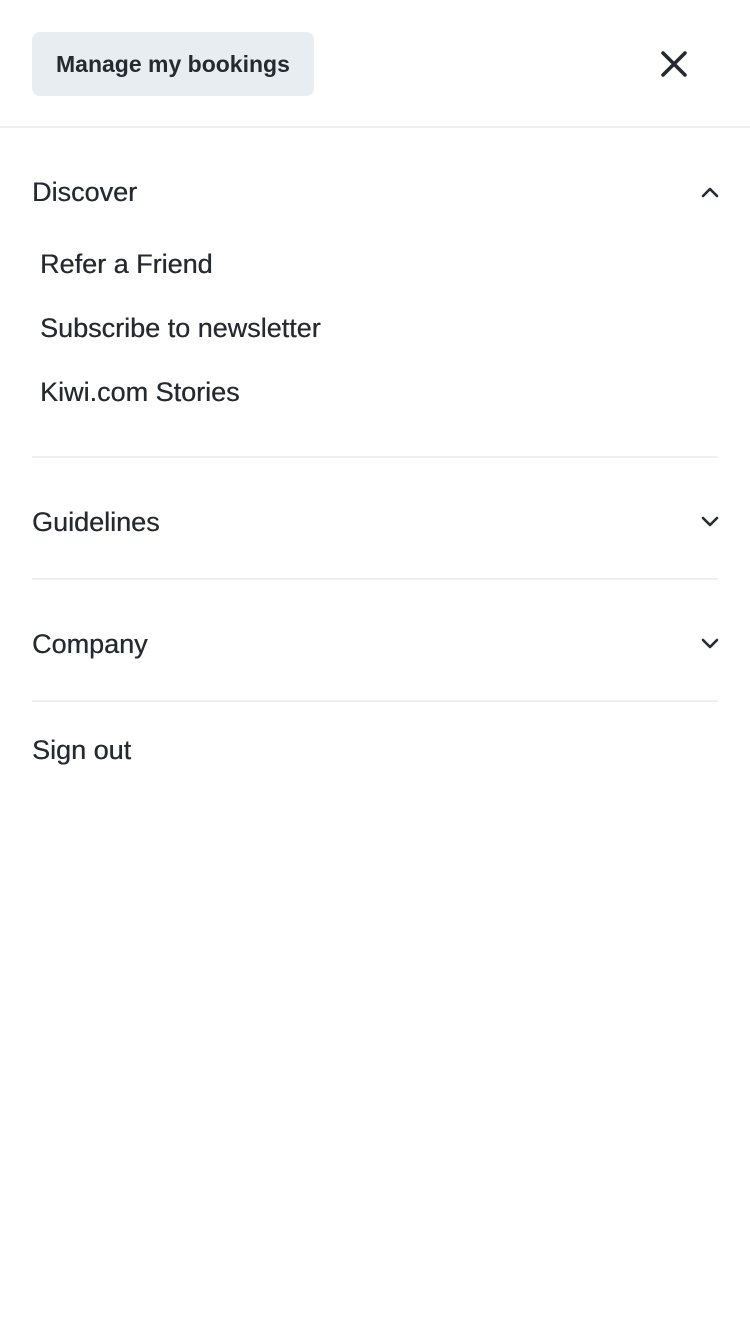 The height and width of the screenshot is (1334, 750). I want to click on menu-link-refer-a-friend: Refer a Friend, so click(126, 264).